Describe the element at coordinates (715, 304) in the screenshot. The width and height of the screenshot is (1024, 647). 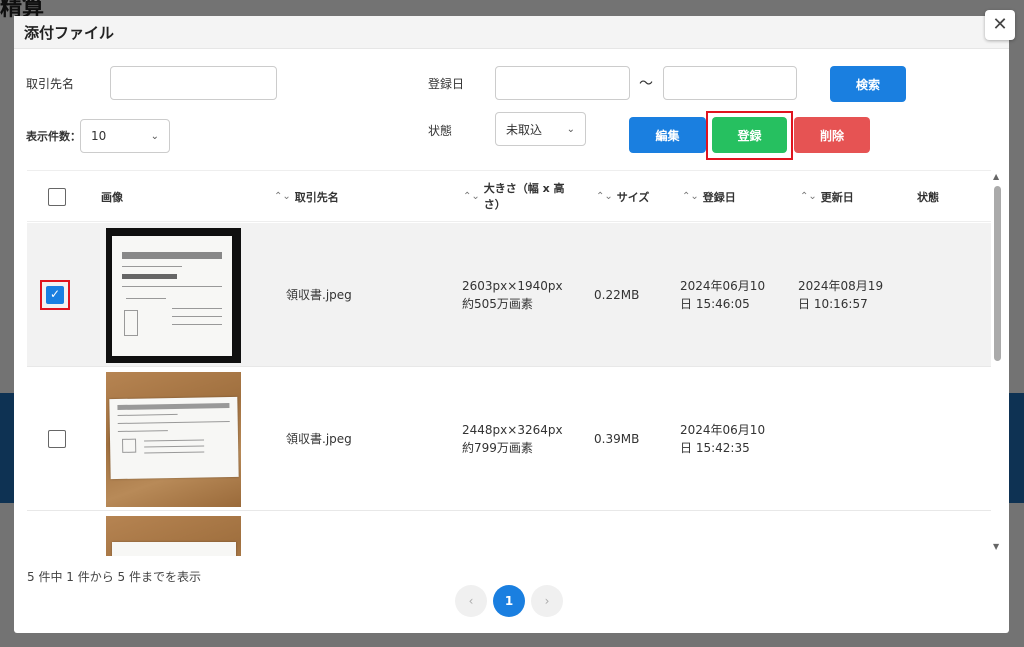
I see `row-registered-time: 日 15:46:05` at that location.